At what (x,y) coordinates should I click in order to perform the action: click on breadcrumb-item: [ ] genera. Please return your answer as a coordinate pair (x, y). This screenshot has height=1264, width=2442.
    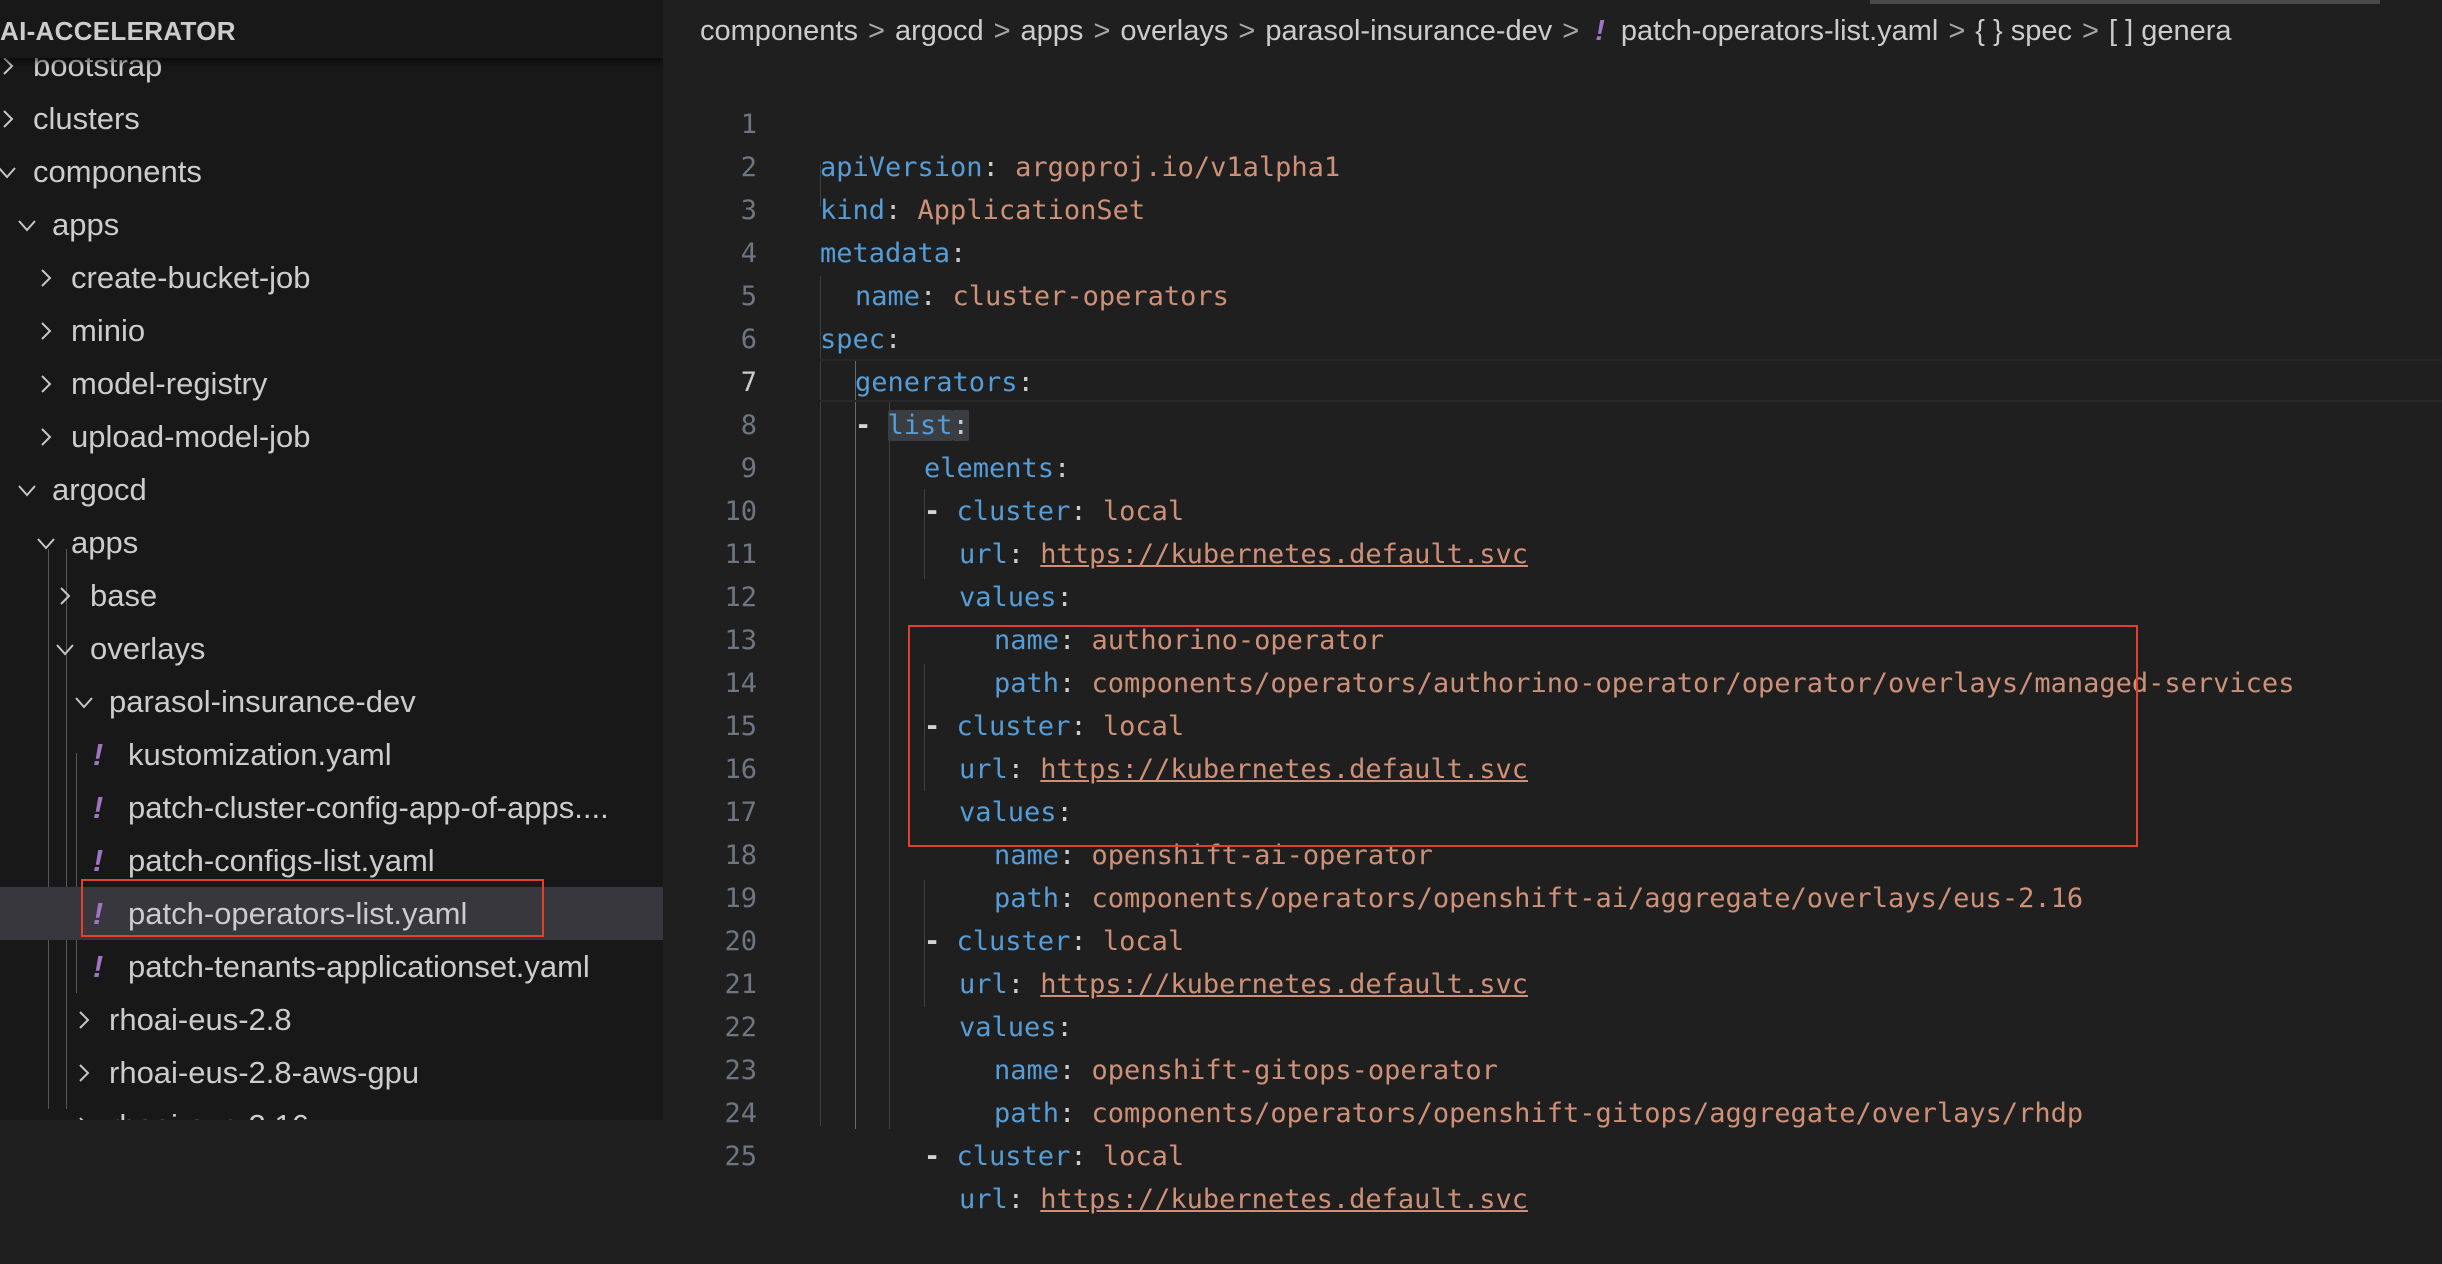
    Looking at the image, I should click on (2170, 30).